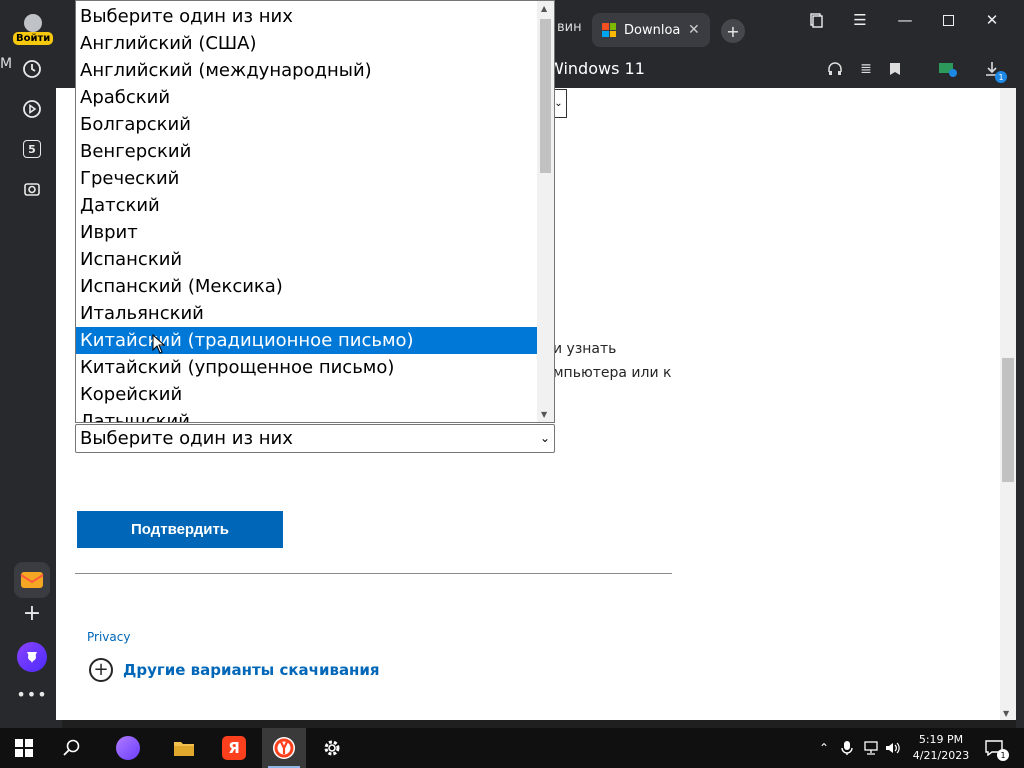  Describe the element at coordinates (893, 748) in the screenshot. I see `volume-icon` at that location.